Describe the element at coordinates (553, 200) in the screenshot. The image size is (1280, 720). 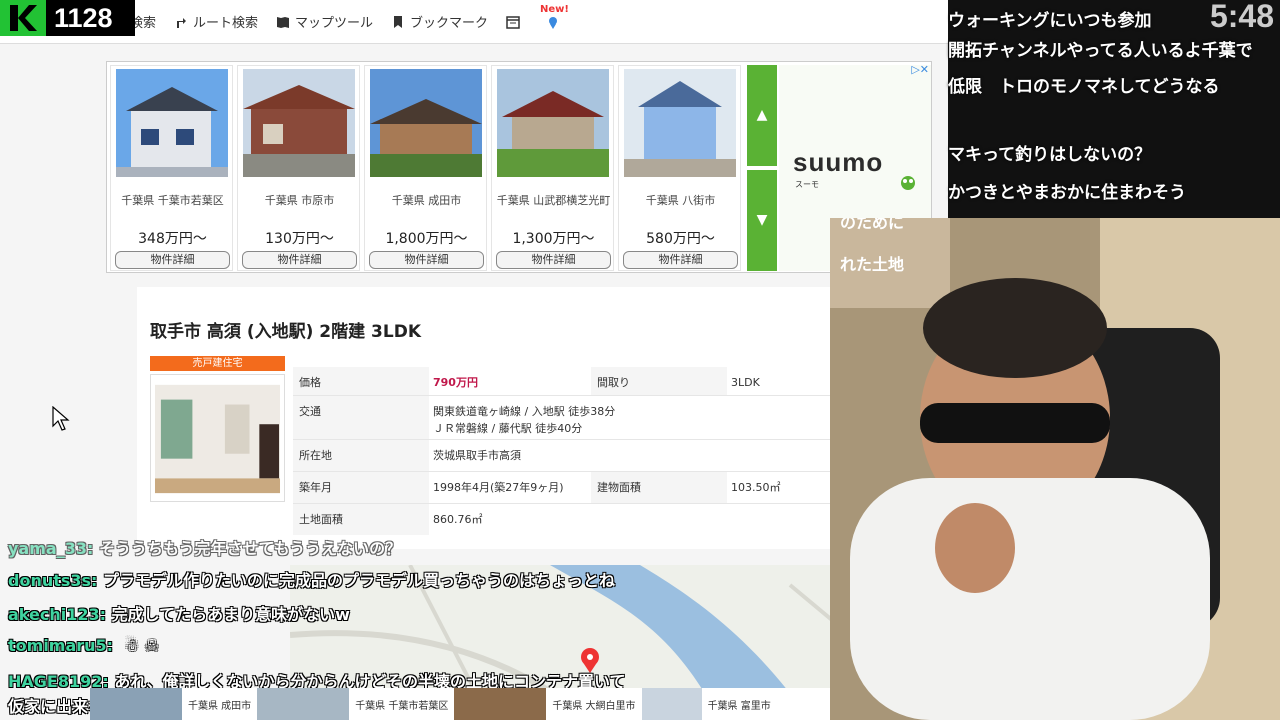
I see `ad-region: 千葉県 山武郡横芝光町` at that location.